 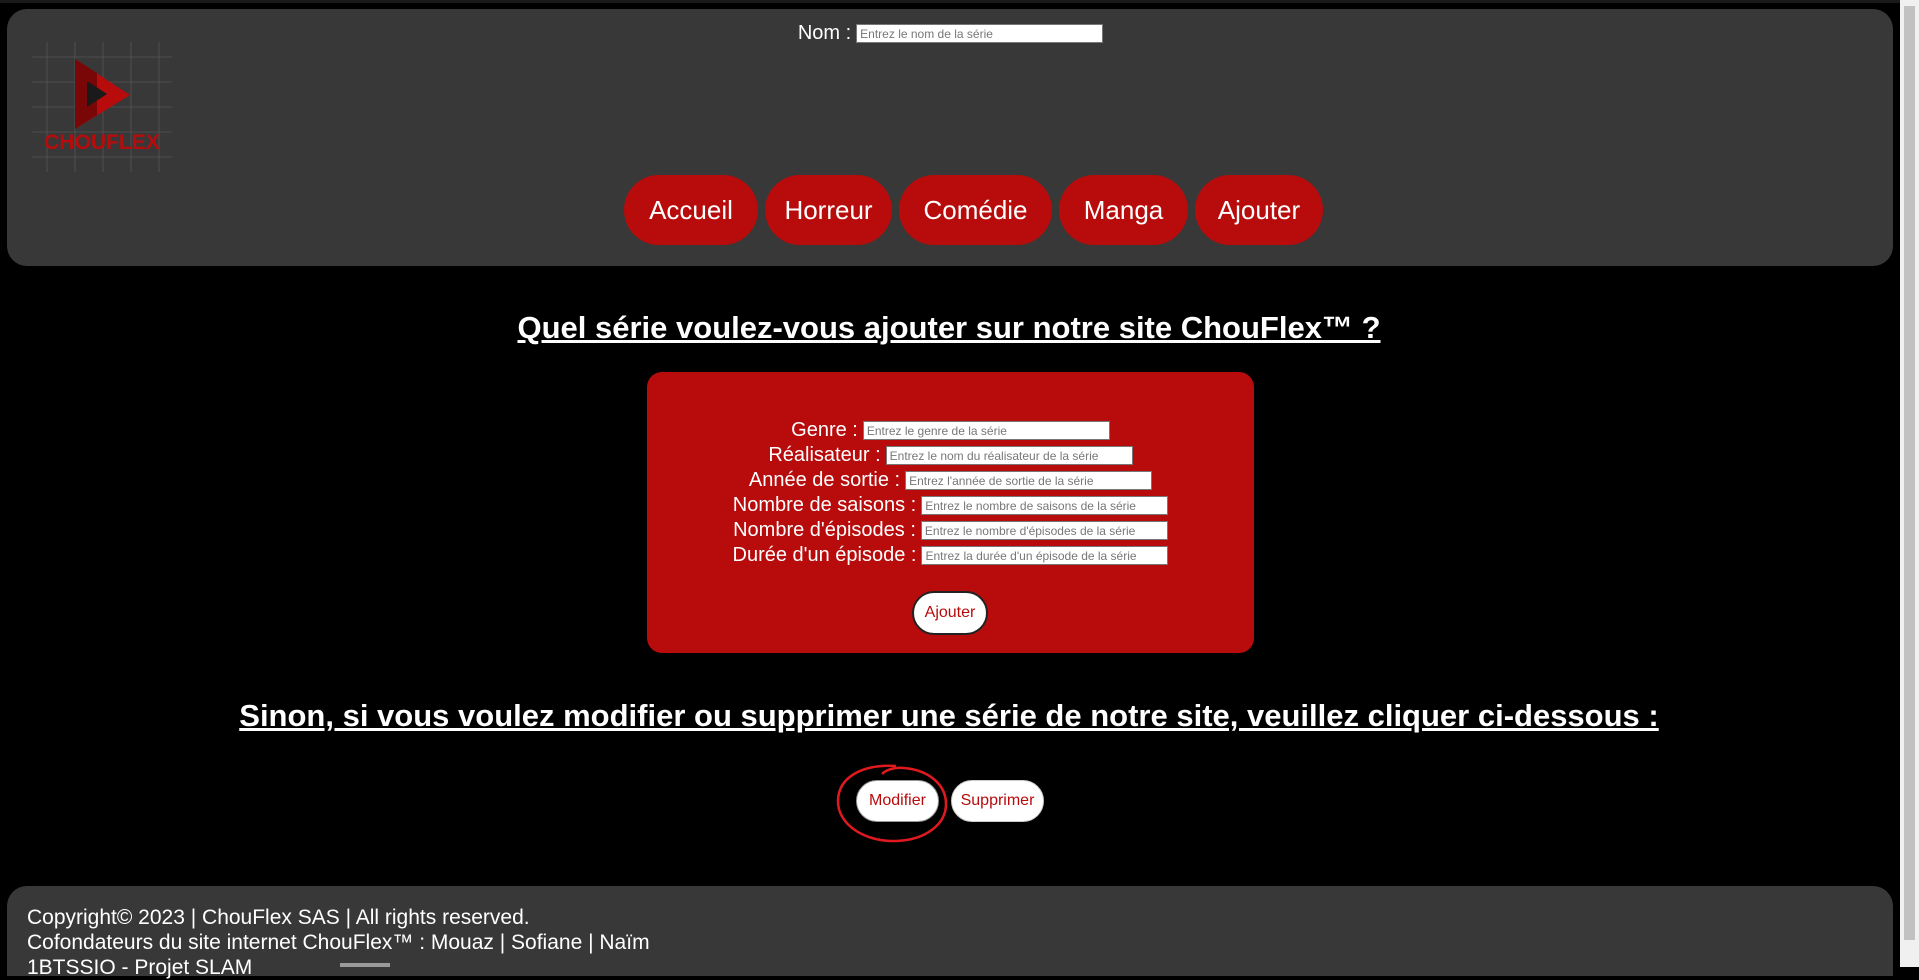 I want to click on main-nav: Accueil Horreur Comédie Manga Ajouter, so click(x=973, y=210).